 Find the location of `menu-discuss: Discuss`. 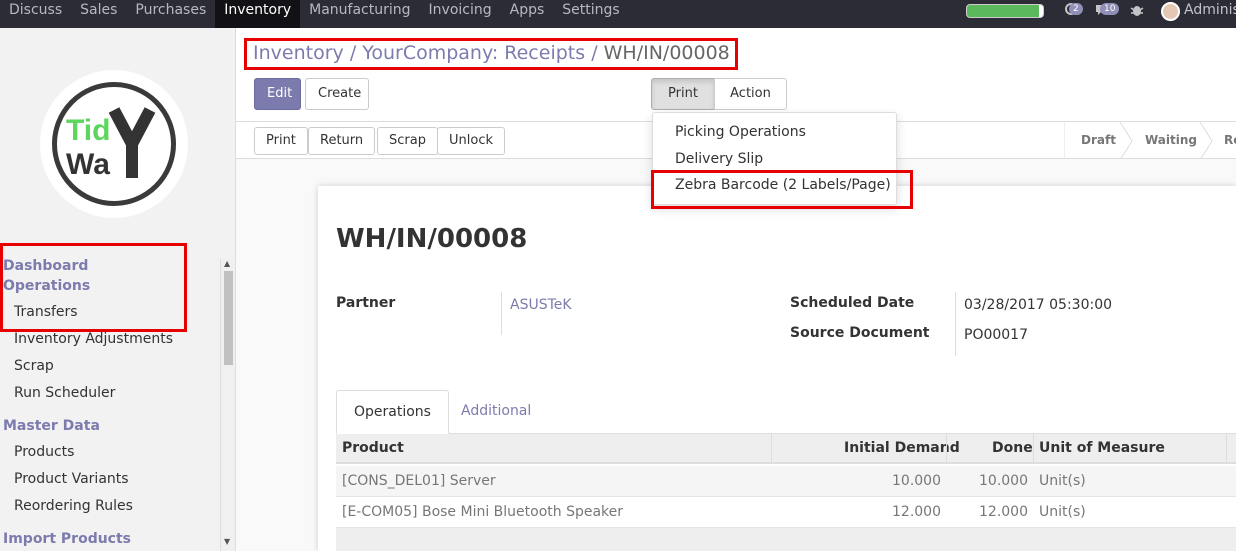

menu-discuss: Discuss is located at coordinates (35, 14).